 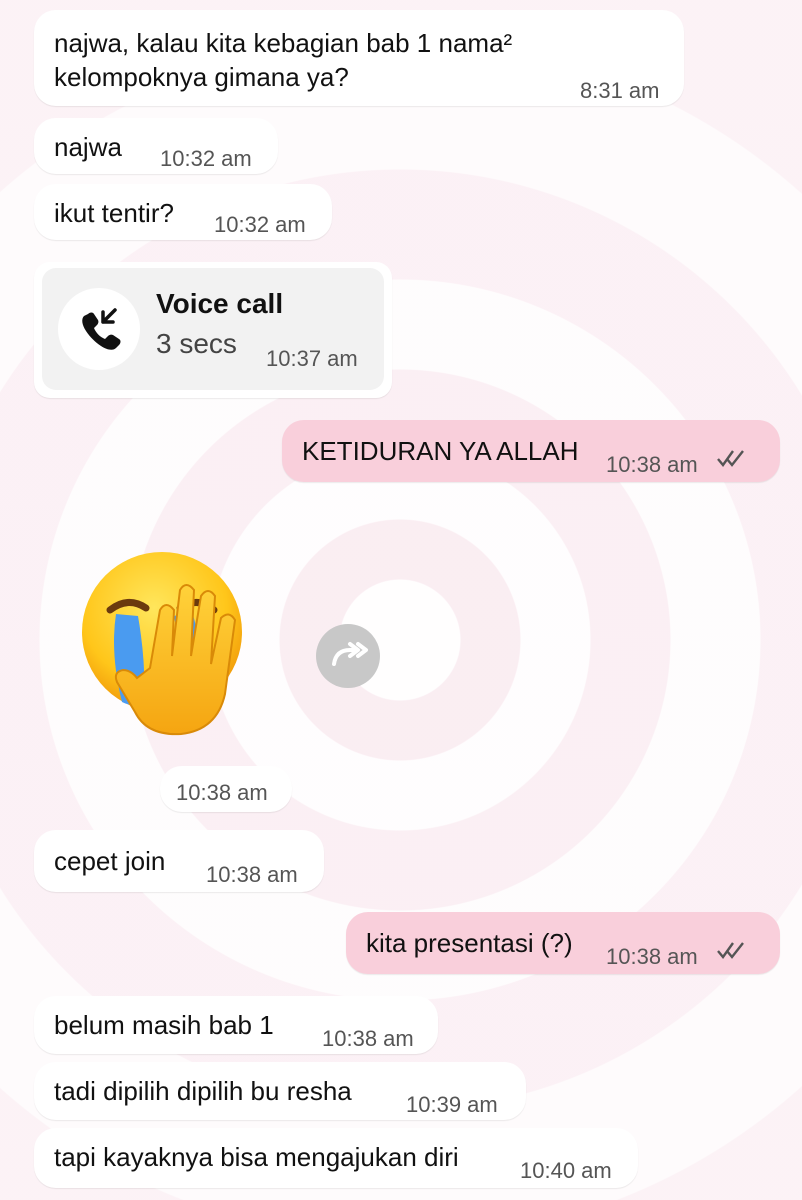 What do you see at coordinates (203, 1091) in the screenshot?
I see `message-text: tadi dipilih dipilih bu resha` at bounding box center [203, 1091].